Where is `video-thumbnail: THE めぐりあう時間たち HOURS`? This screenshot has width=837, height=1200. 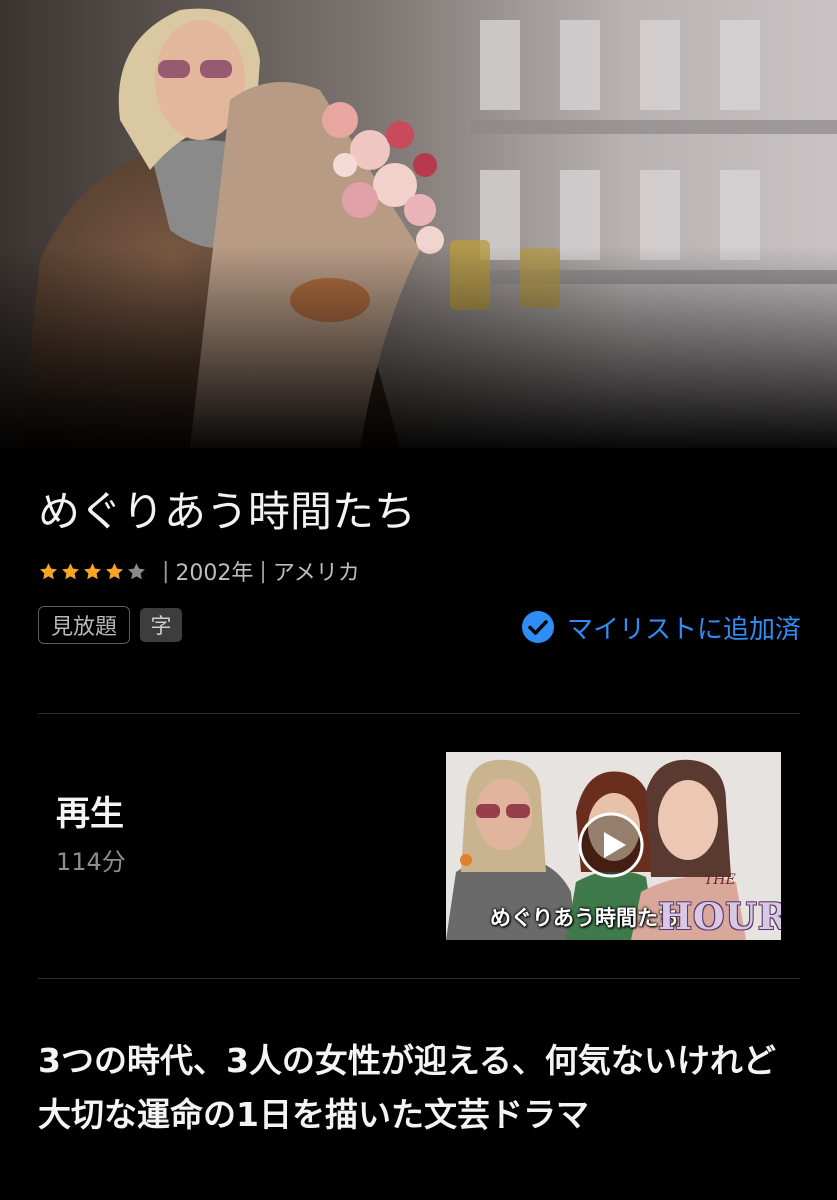 video-thumbnail: THE めぐりあう時間たち HOURS is located at coordinates (613, 846).